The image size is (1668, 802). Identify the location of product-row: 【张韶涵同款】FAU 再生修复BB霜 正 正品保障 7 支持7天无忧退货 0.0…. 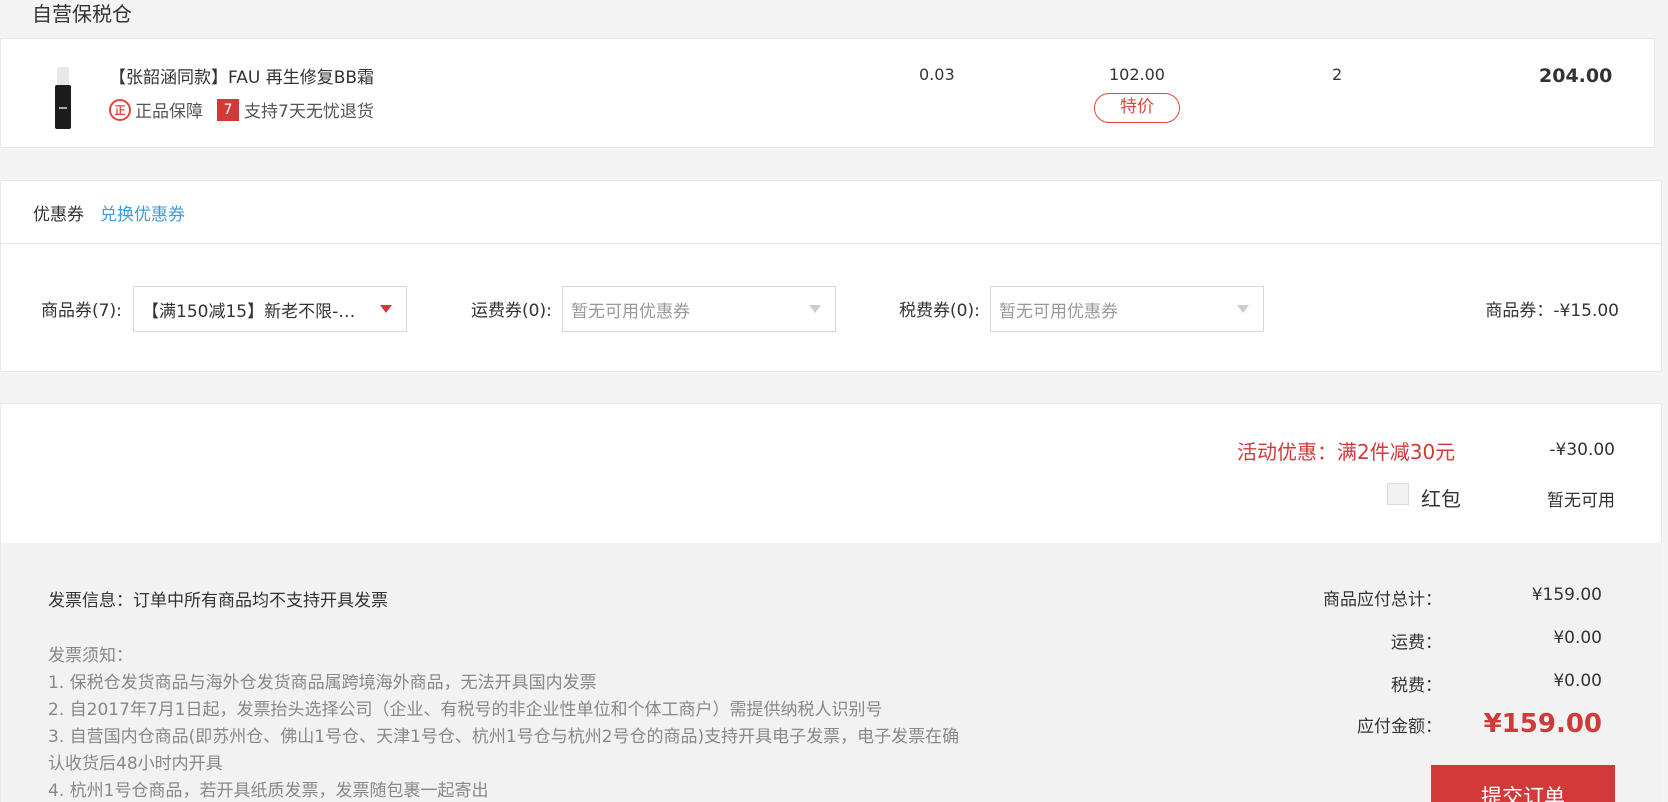
(827, 93).